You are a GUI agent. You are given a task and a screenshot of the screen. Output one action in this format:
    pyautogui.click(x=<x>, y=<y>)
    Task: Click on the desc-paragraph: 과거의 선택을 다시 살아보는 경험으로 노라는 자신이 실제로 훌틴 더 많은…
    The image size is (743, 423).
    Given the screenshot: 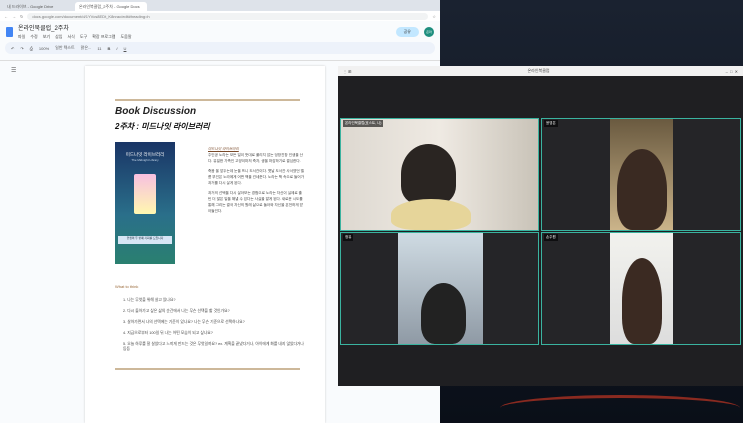 What is the action you would take?
    pyautogui.click(x=255, y=202)
    